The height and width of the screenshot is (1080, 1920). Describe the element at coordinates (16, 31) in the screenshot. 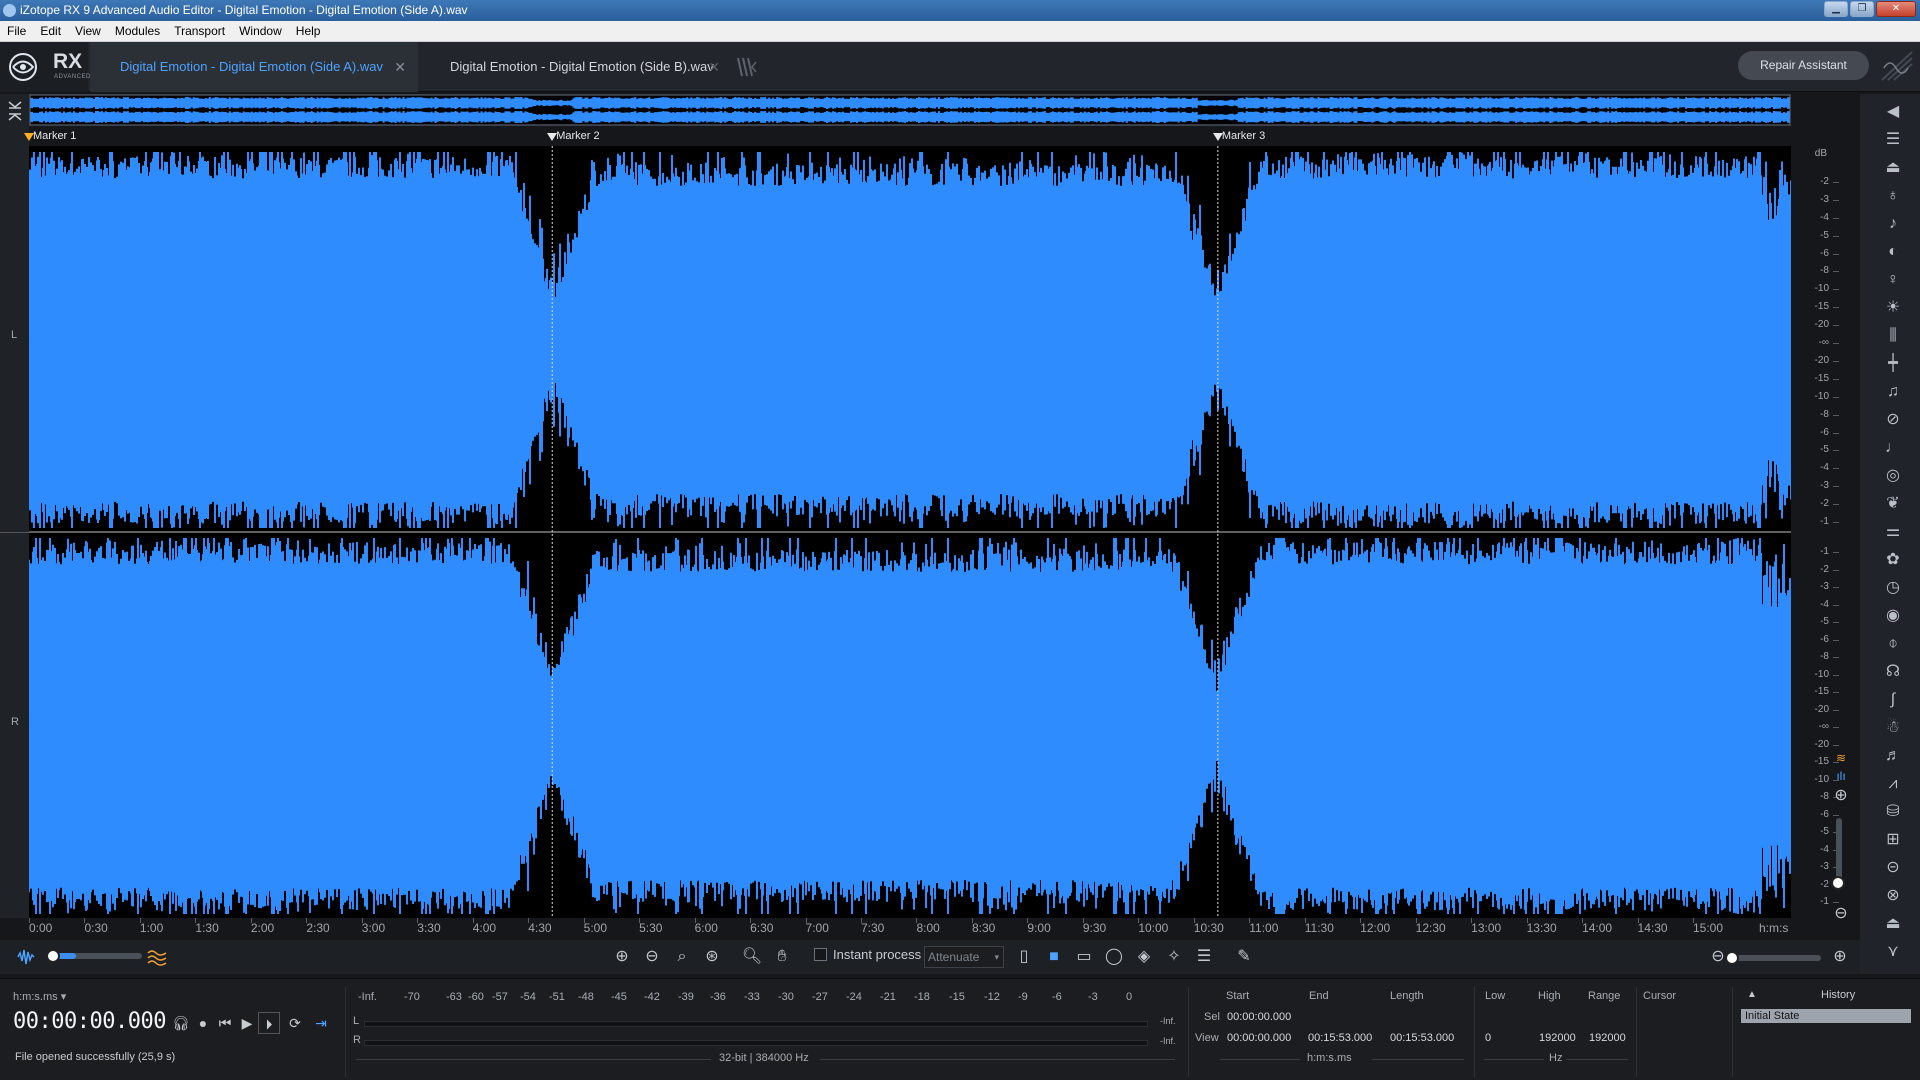

I see `menu-file: File` at that location.